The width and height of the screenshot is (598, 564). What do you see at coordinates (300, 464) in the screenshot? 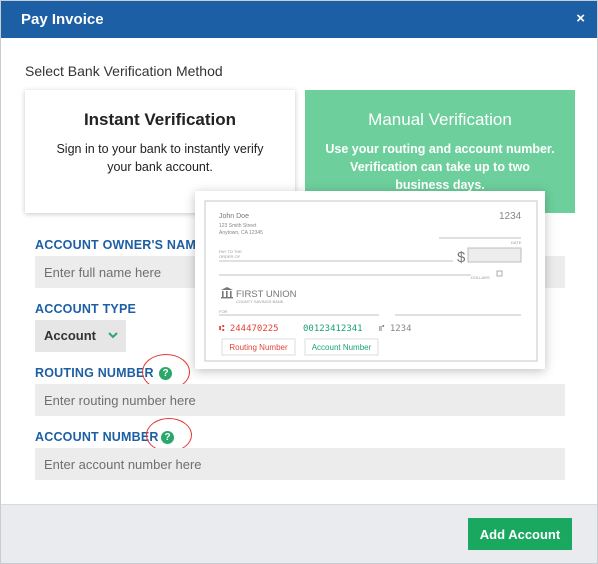
I see `account-number-input` at bounding box center [300, 464].